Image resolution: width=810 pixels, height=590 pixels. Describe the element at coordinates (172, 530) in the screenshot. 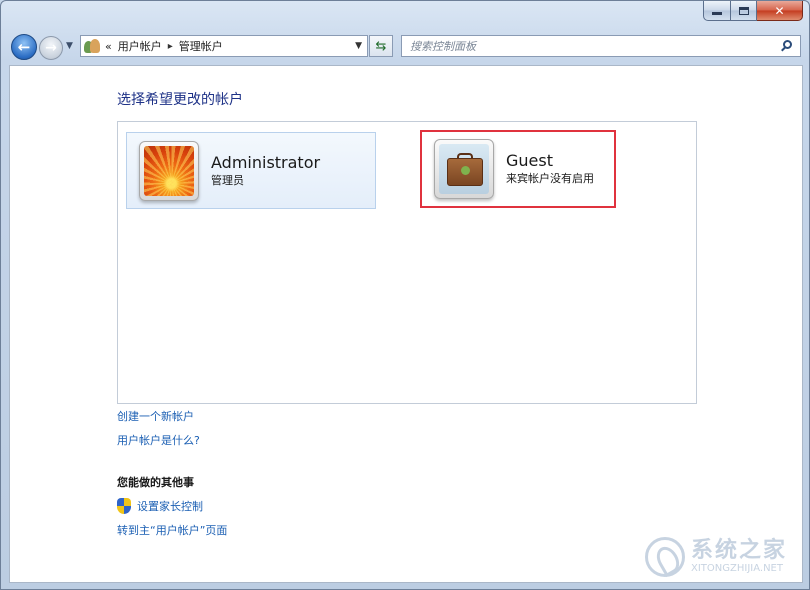

I see `main-user-accounts-link: 转到主“用户帐户”页面` at that location.